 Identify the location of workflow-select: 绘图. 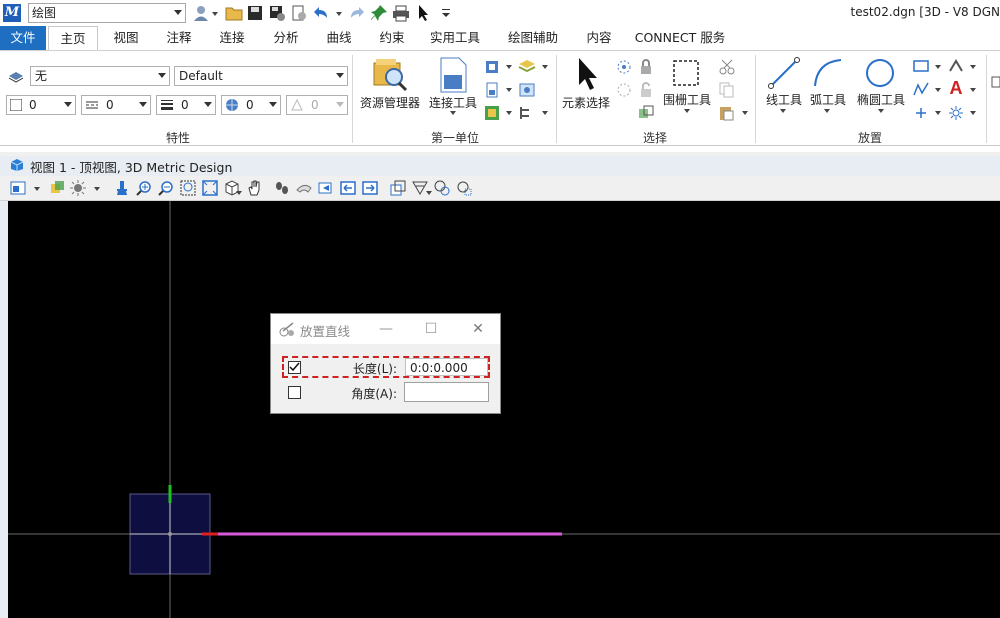
(107, 13).